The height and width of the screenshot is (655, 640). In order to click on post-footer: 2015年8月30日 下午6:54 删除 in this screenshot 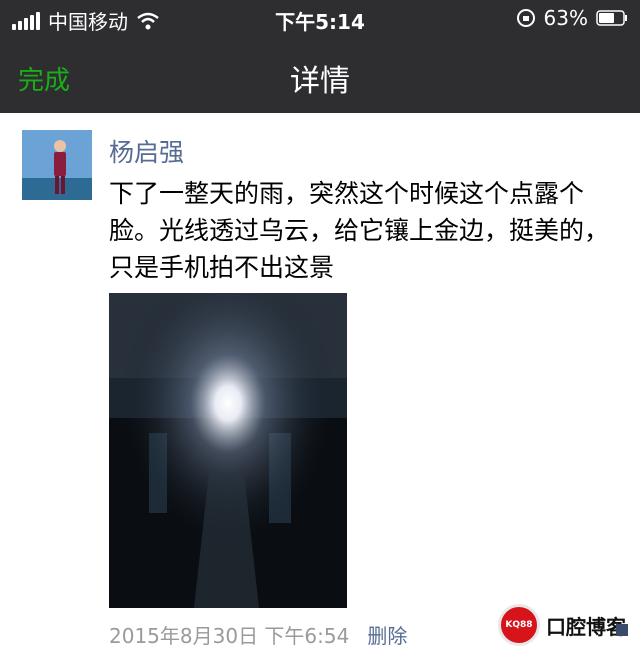, I will do `click(258, 634)`.